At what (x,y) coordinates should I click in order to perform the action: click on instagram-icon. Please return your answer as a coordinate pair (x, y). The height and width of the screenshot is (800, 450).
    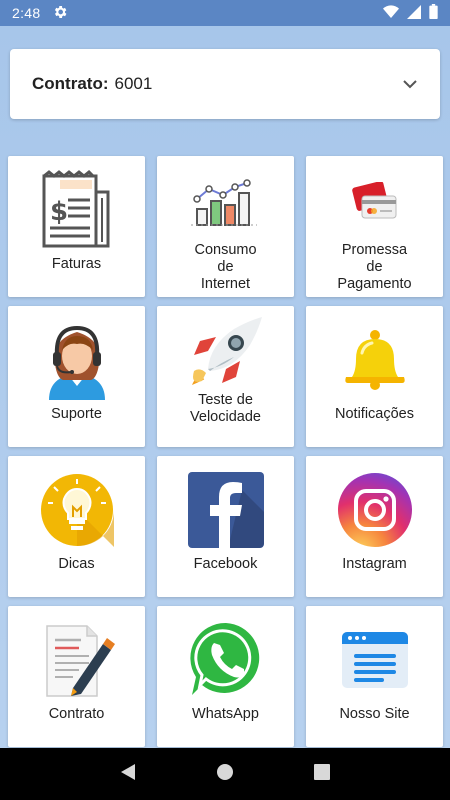
    Looking at the image, I should click on (375, 510).